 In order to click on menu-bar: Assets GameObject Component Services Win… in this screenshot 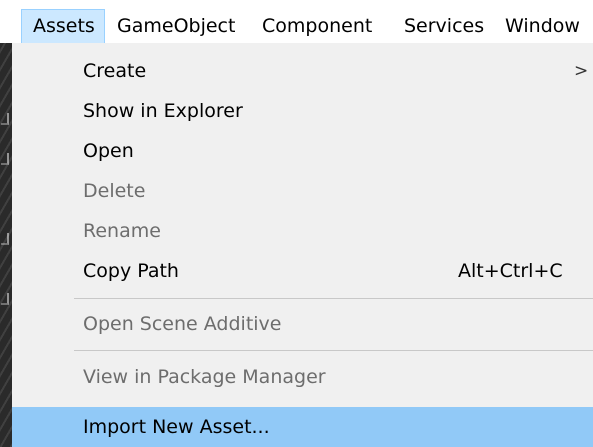, I will do `click(296, 21)`.